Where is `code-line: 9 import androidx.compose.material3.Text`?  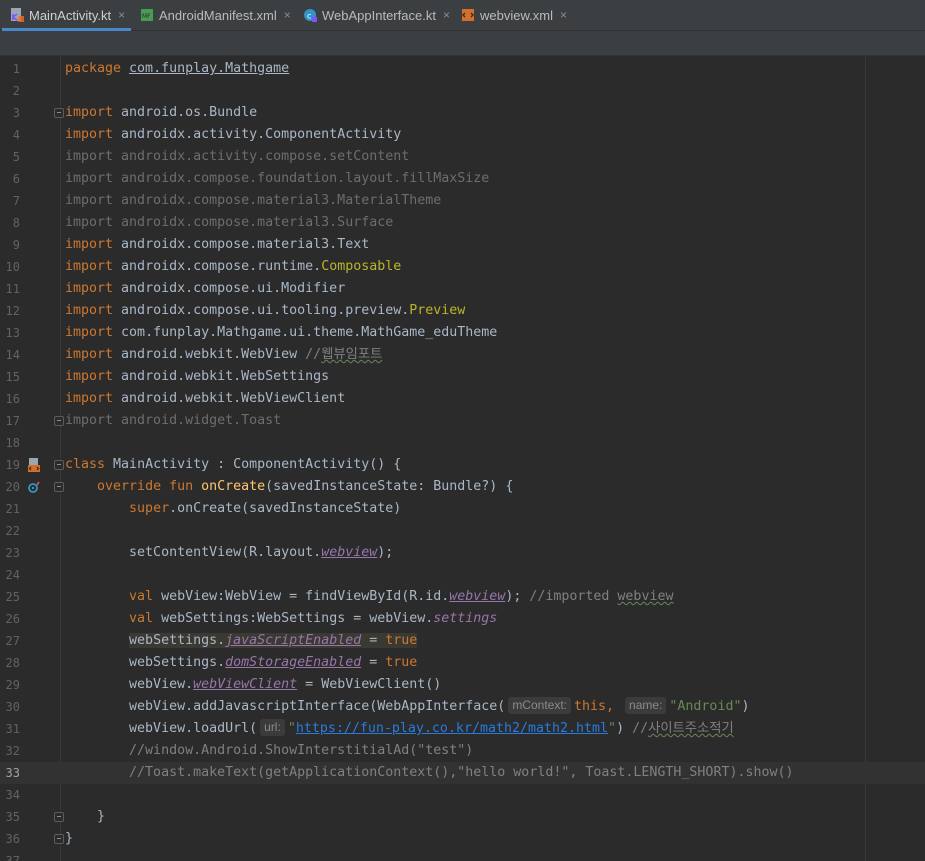 code-line: 9 import androidx.compose.material3.Text is located at coordinates (462, 245).